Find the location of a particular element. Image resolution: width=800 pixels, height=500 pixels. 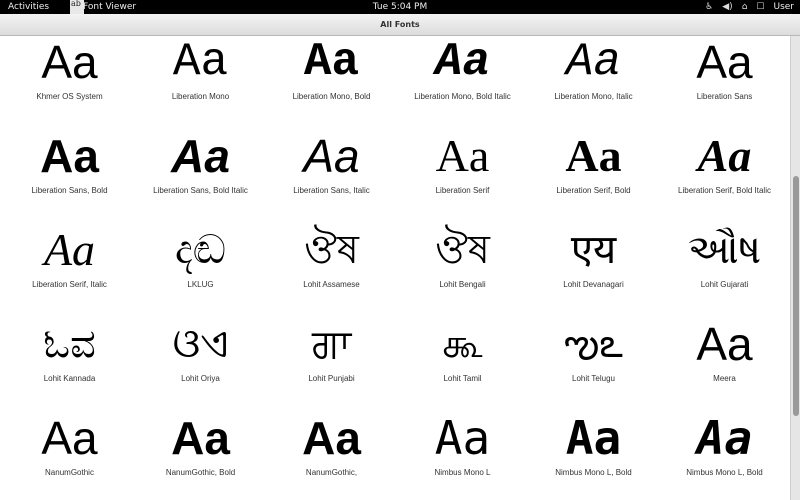

clock: Tue 5:04 PM is located at coordinates (400, 7).